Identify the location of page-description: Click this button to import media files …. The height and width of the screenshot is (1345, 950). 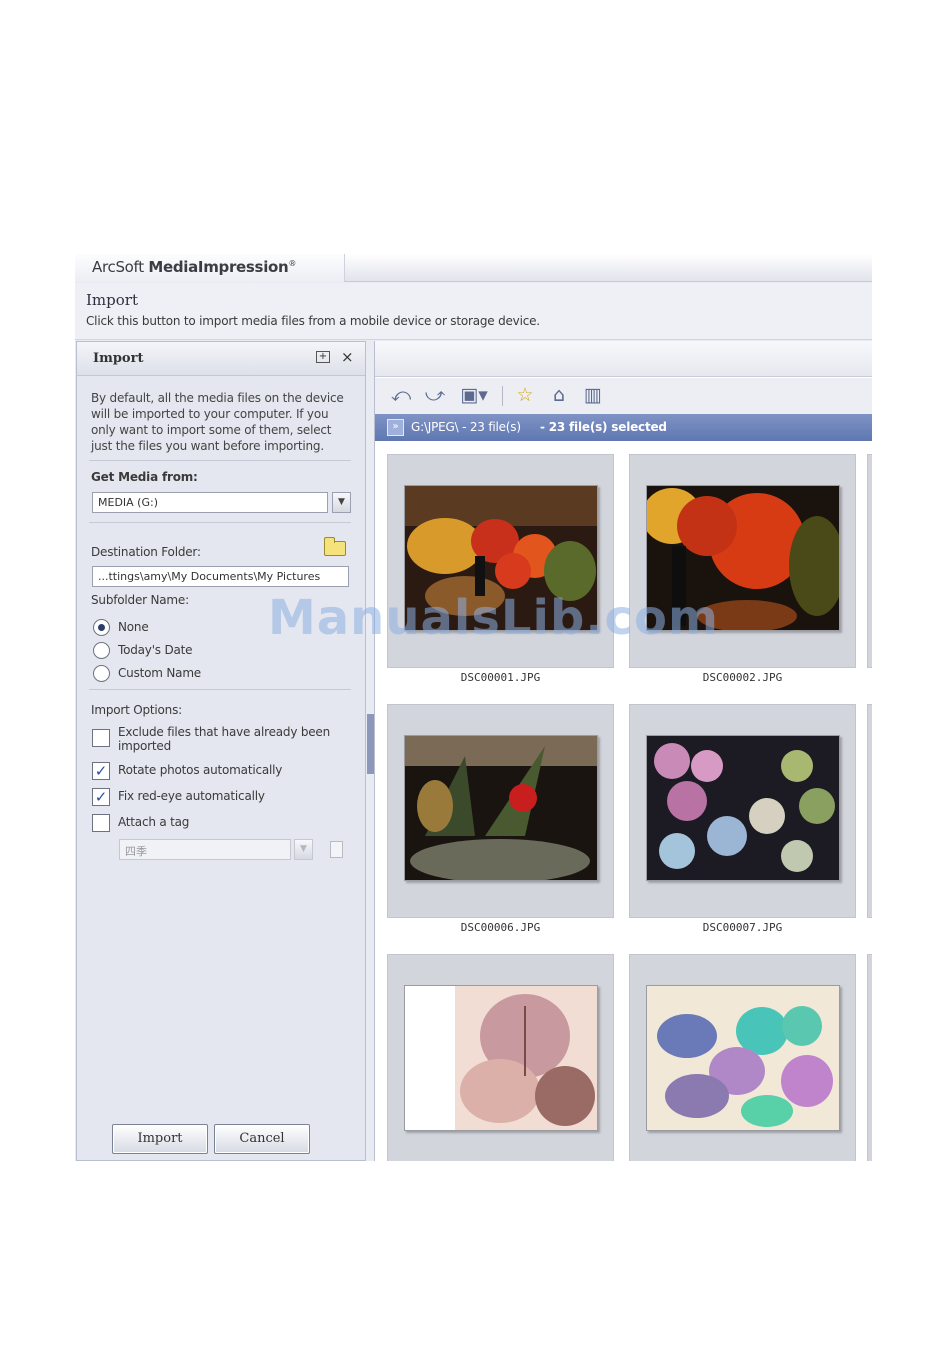
(313, 321).